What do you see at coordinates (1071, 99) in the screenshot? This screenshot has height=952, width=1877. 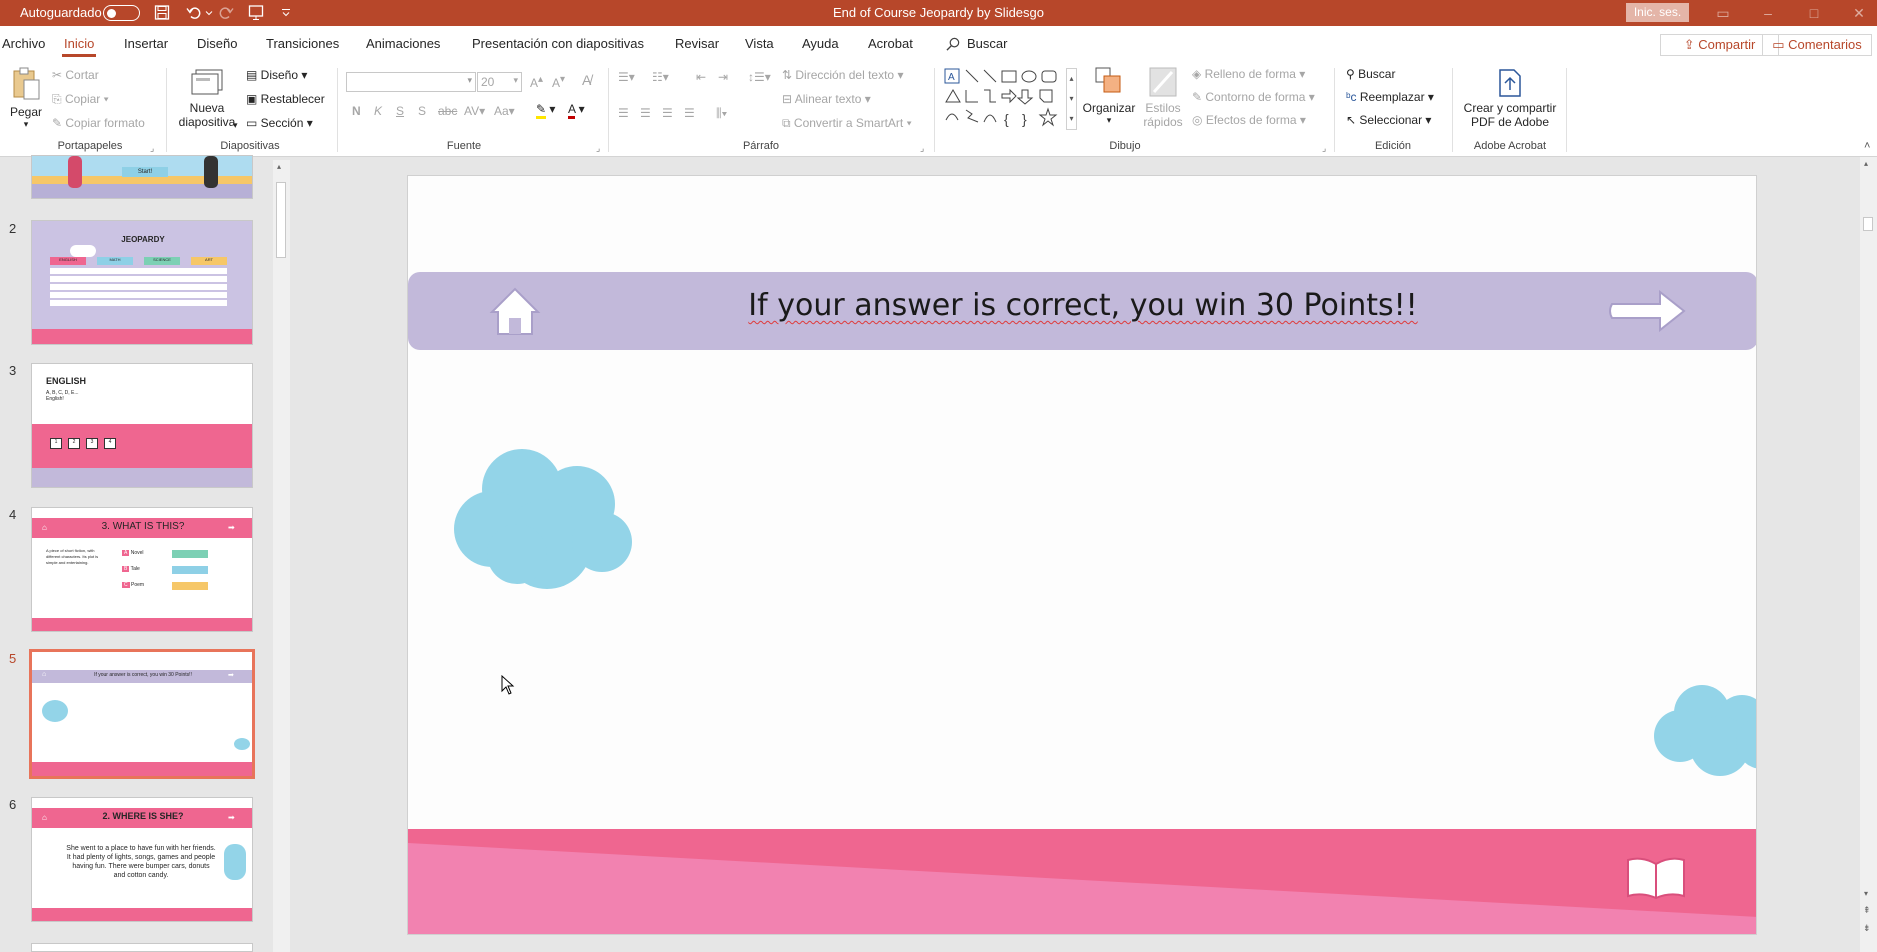 I see `shapes-scroll: ▴ ▾ ▾` at bounding box center [1071, 99].